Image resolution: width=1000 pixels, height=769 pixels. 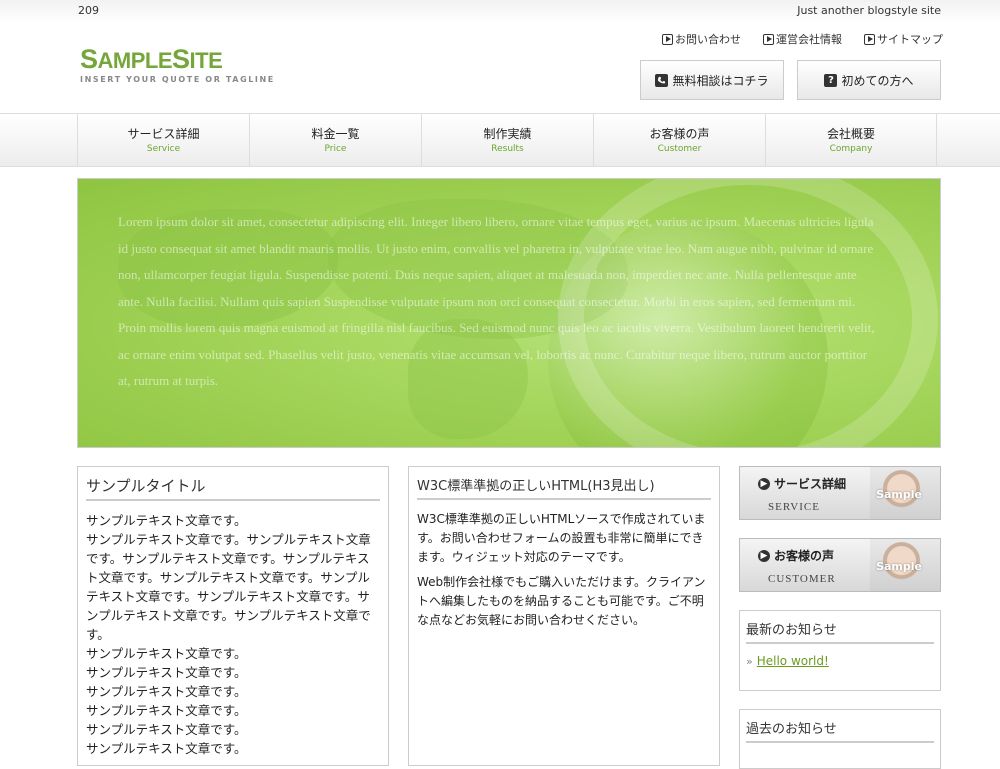 I want to click on panel-heading: W3C標準準拠の正しいHTML(H3見出し), so click(x=564, y=487).